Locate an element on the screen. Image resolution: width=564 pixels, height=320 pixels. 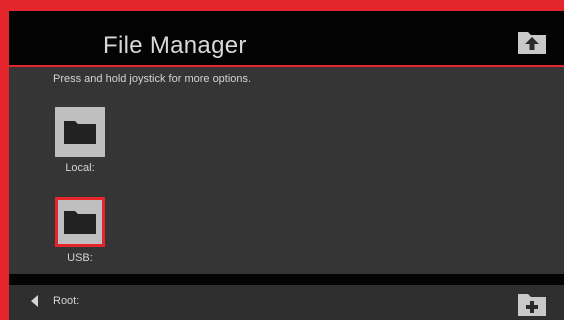
bottom-bar: Root: is located at coordinates (286, 297).